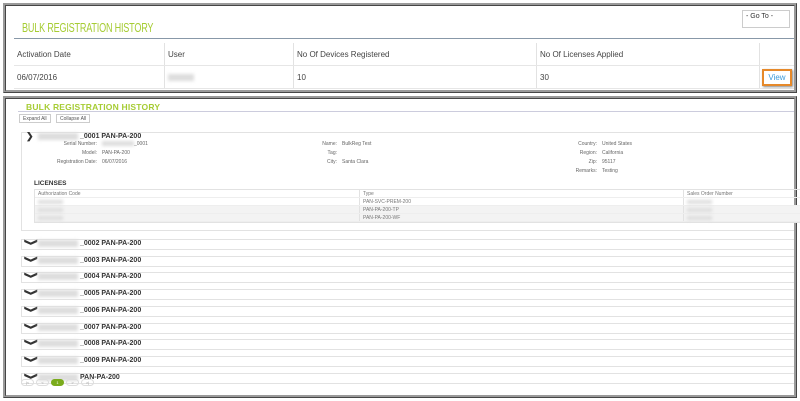 The height and width of the screenshot is (401, 800). Describe the element at coordinates (111, 344) in the screenshot. I see `device-title: _0008 PAN-PA-200` at that location.